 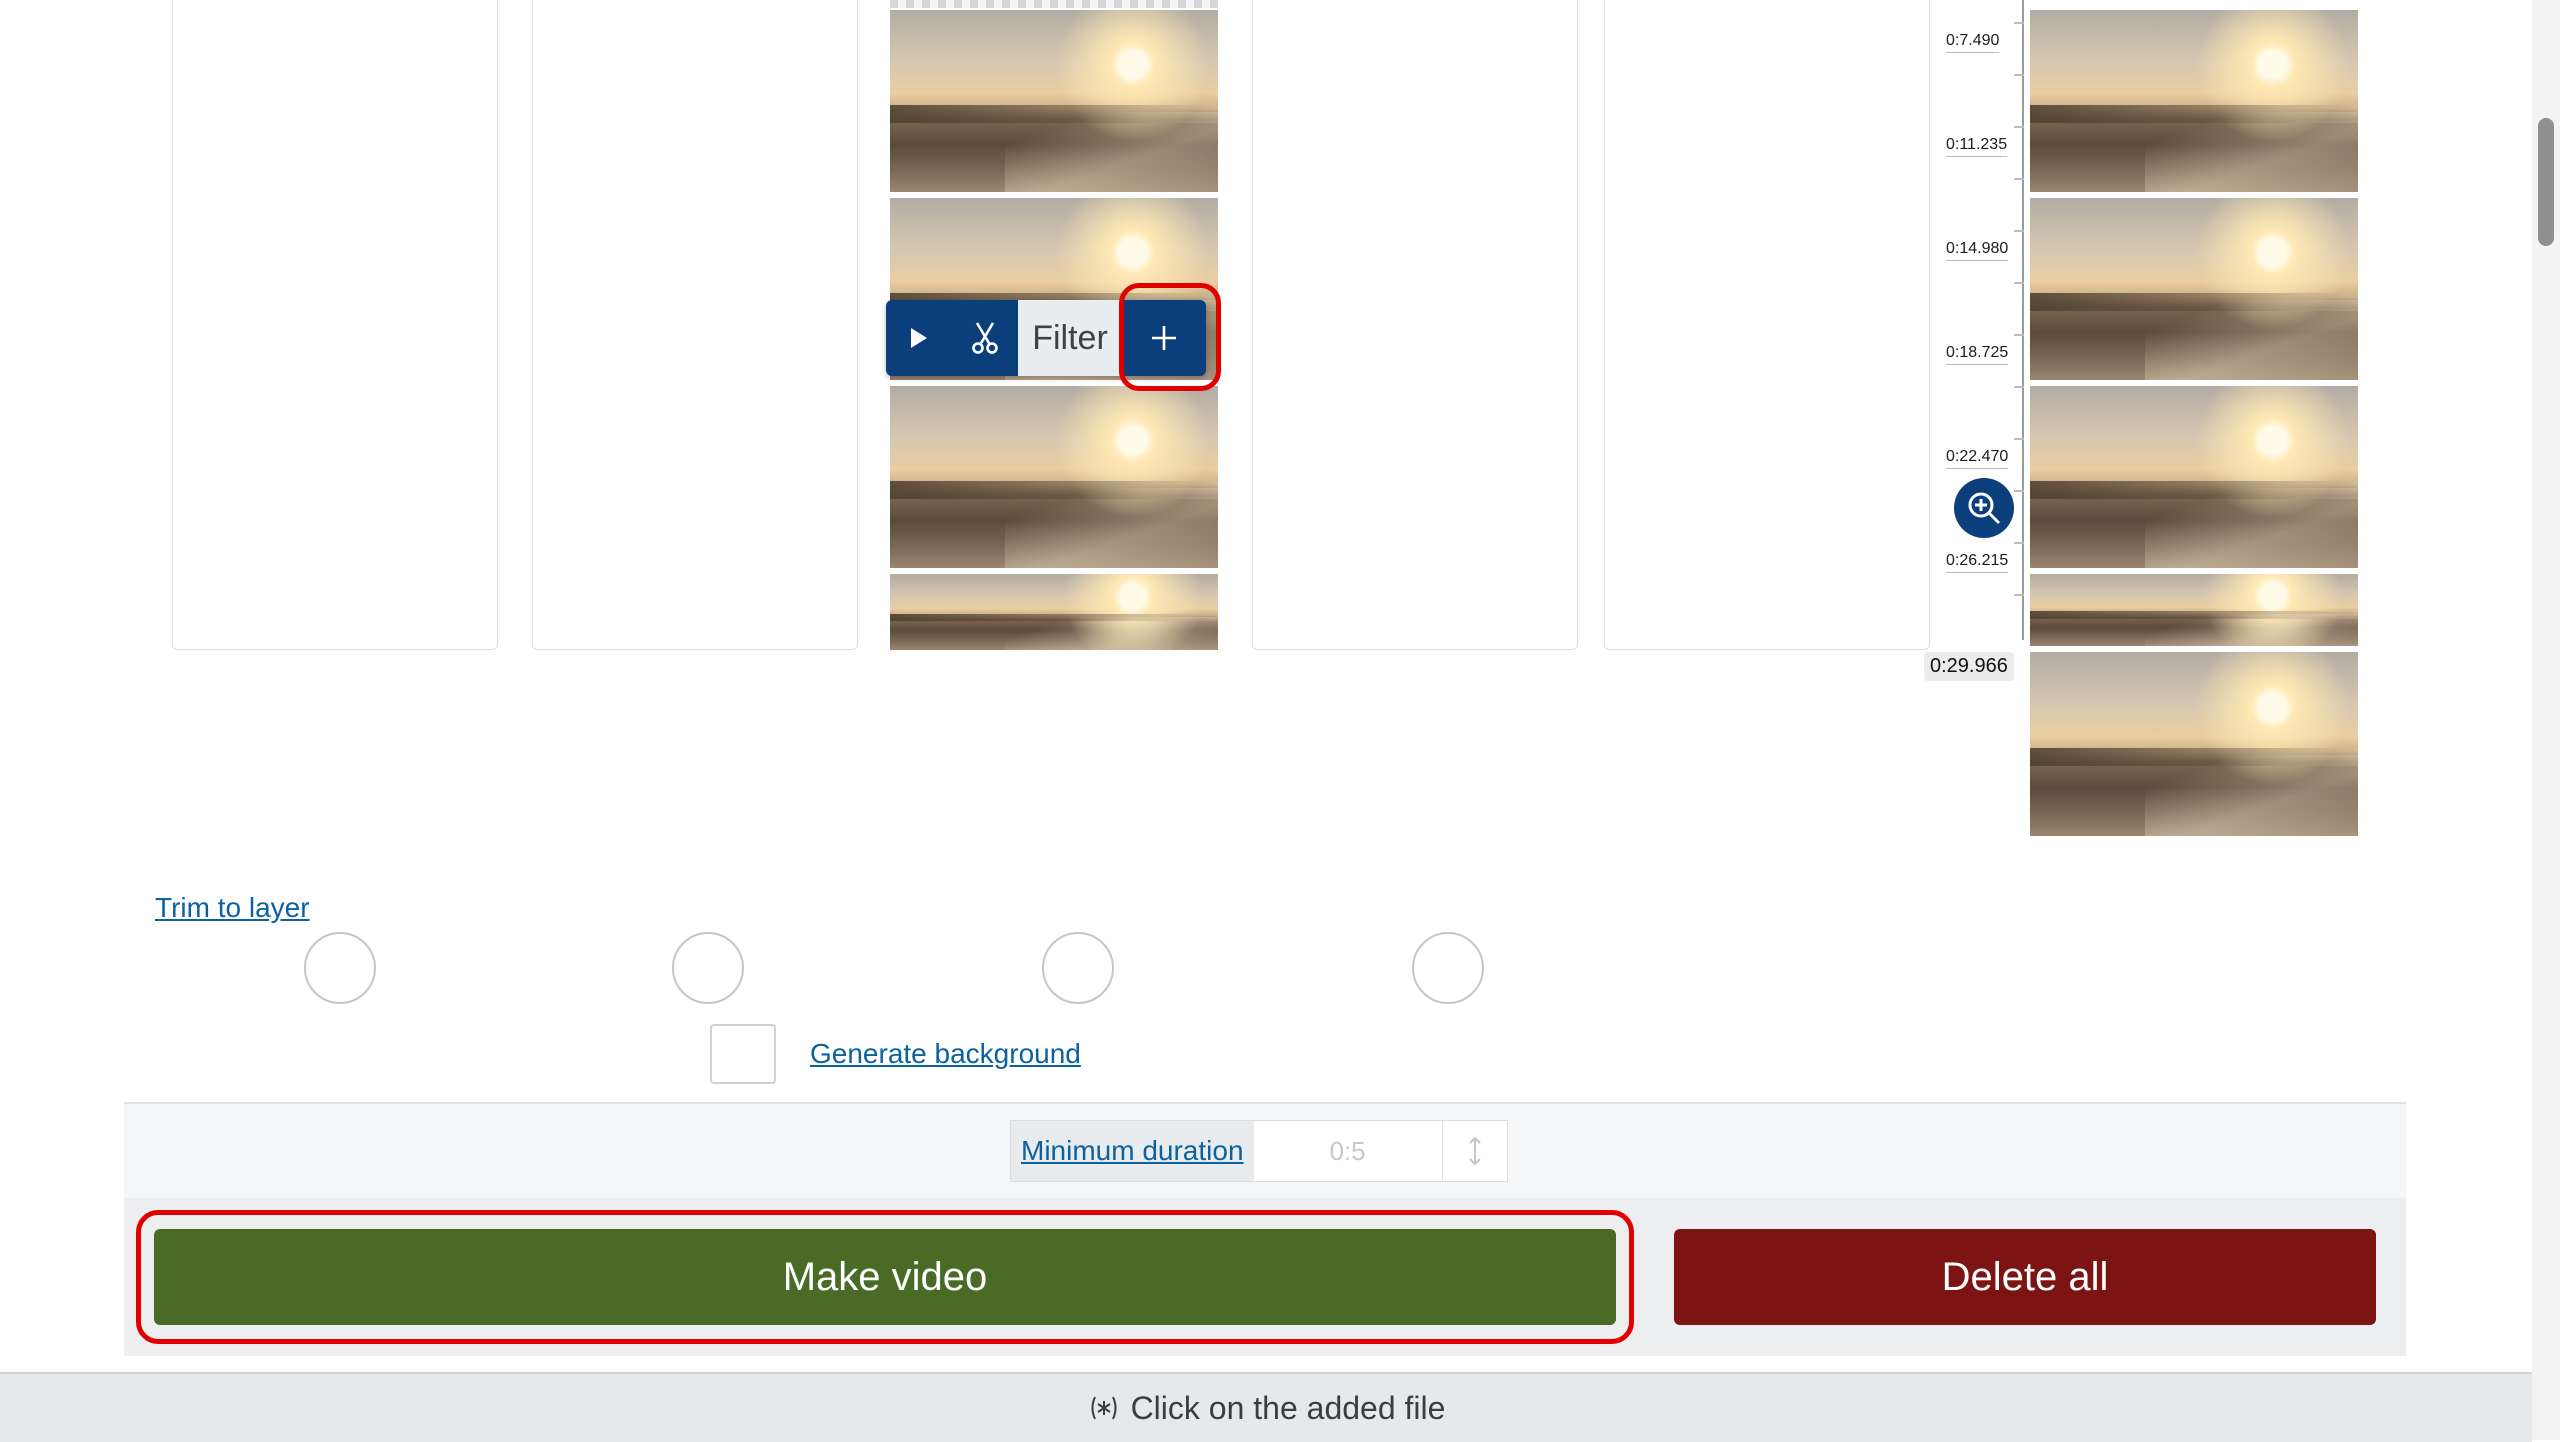 I want to click on timeline-label: 0:22.470, so click(x=1977, y=458).